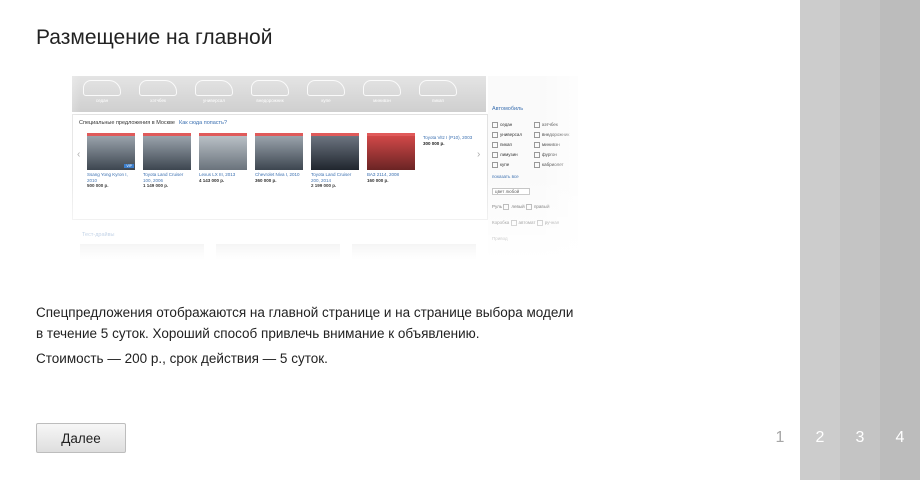  What do you see at coordinates (780, 240) in the screenshot?
I see `step-1: 1` at bounding box center [780, 240].